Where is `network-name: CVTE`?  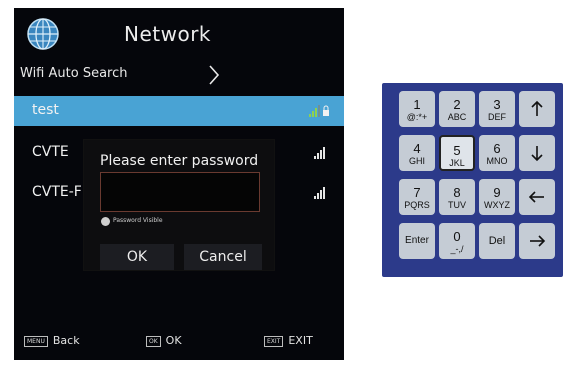
network-name: CVTE is located at coordinates (50, 152).